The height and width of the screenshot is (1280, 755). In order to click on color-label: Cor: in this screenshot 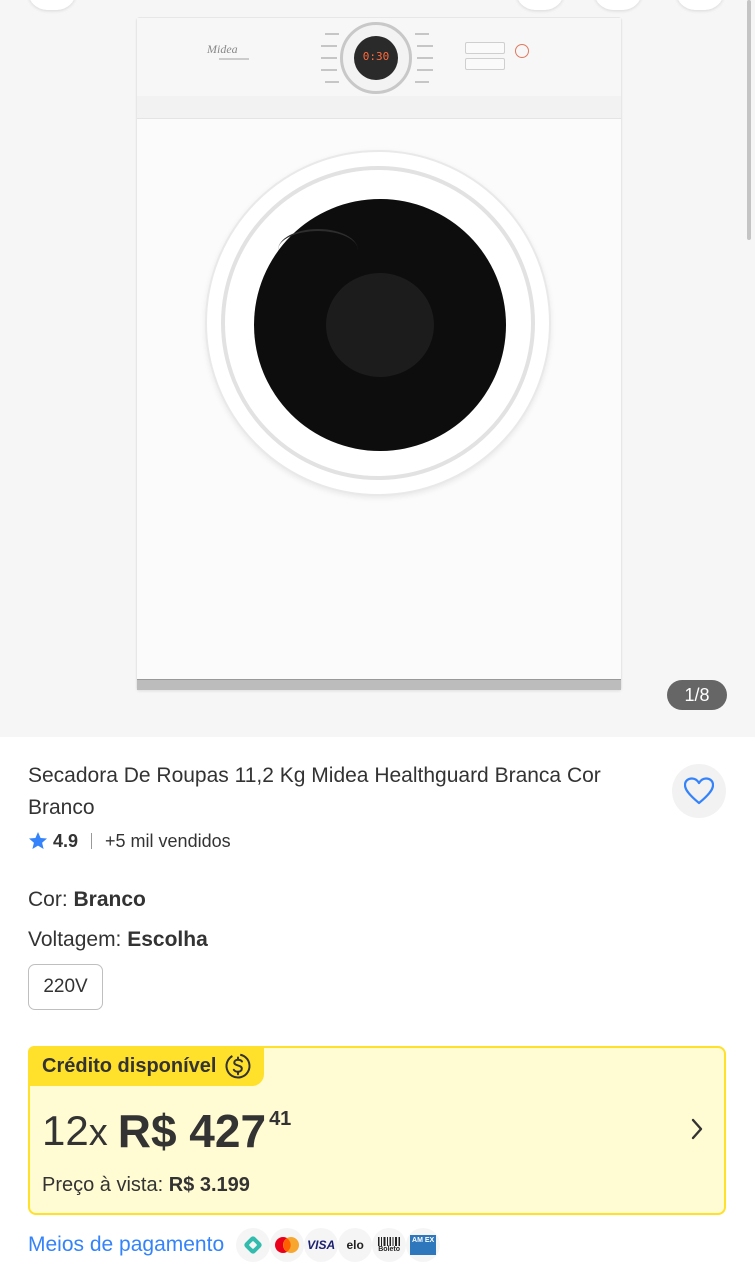, I will do `click(51, 899)`.